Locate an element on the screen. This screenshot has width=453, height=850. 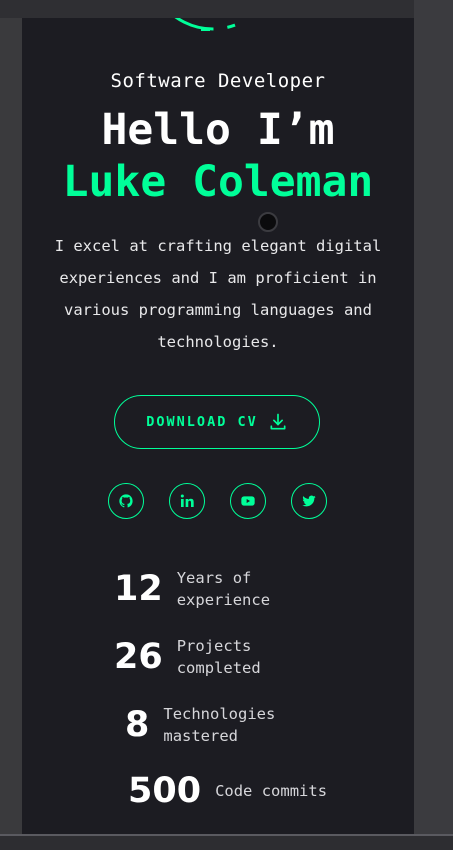
twitter-link is located at coordinates (309, 501).